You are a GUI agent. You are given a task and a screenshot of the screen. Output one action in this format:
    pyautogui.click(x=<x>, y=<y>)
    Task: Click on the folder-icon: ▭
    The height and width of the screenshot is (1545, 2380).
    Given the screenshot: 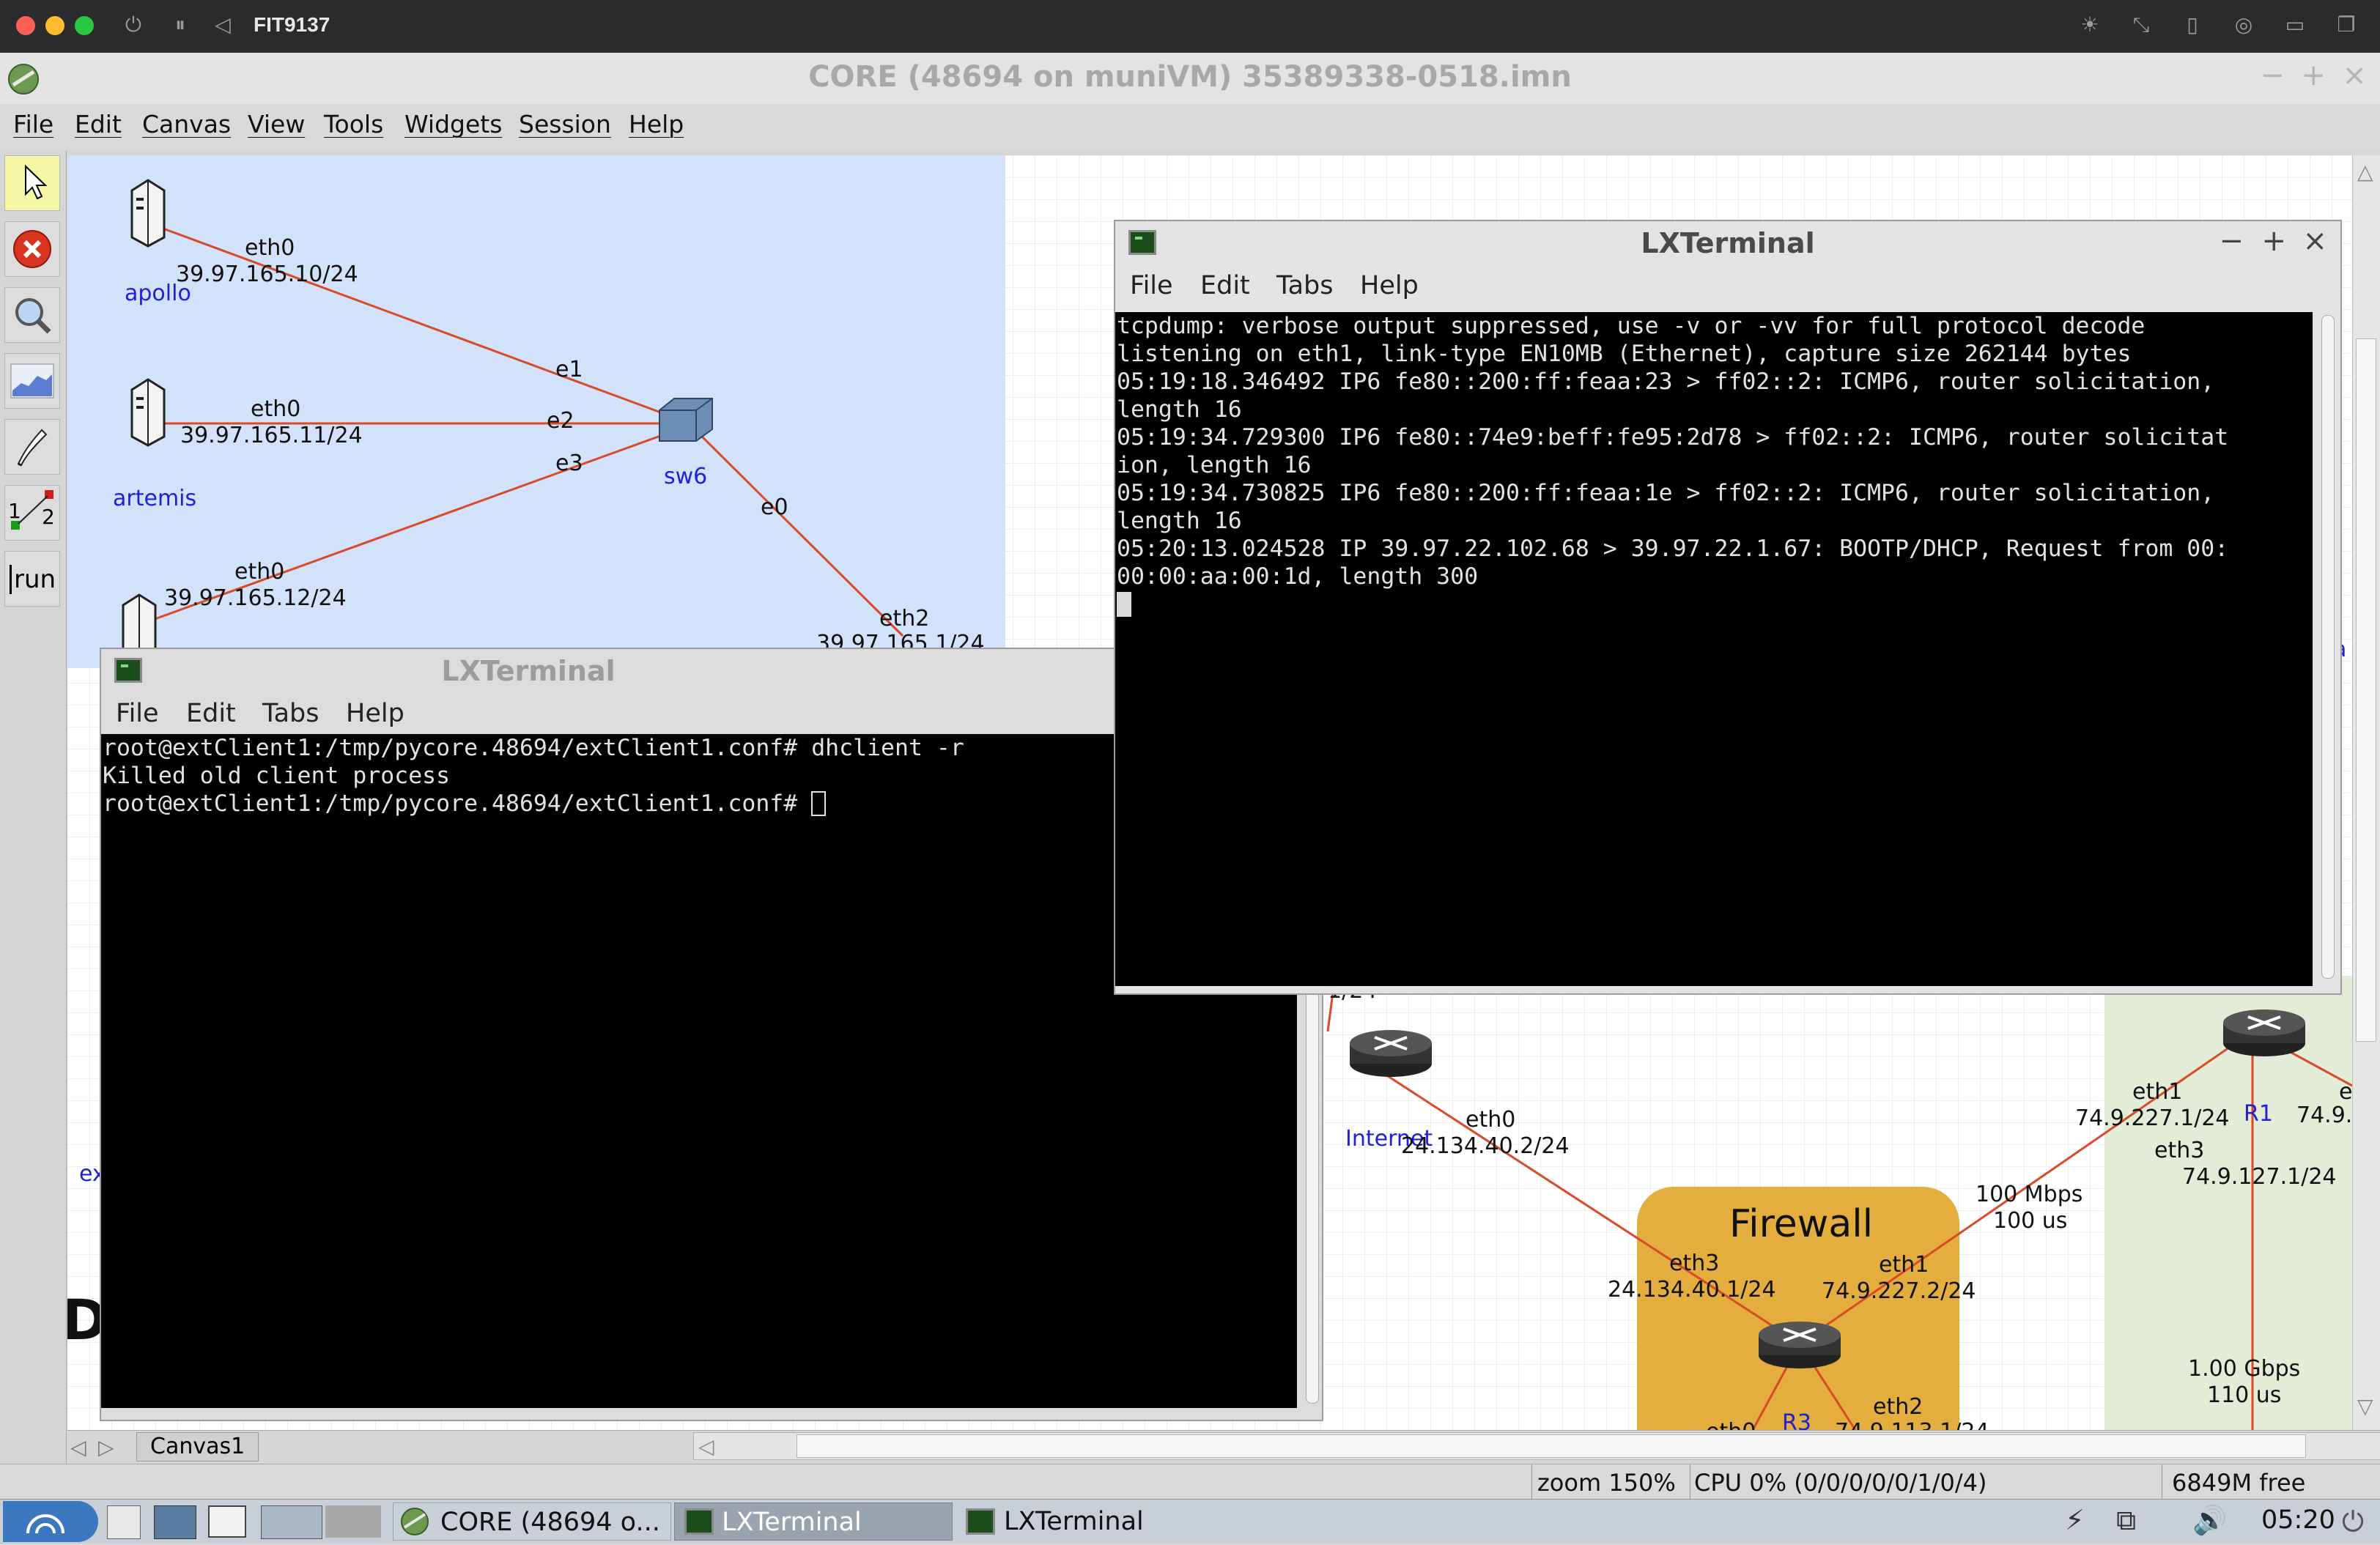 What is the action you would take?
    pyautogui.click(x=2295, y=25)
    